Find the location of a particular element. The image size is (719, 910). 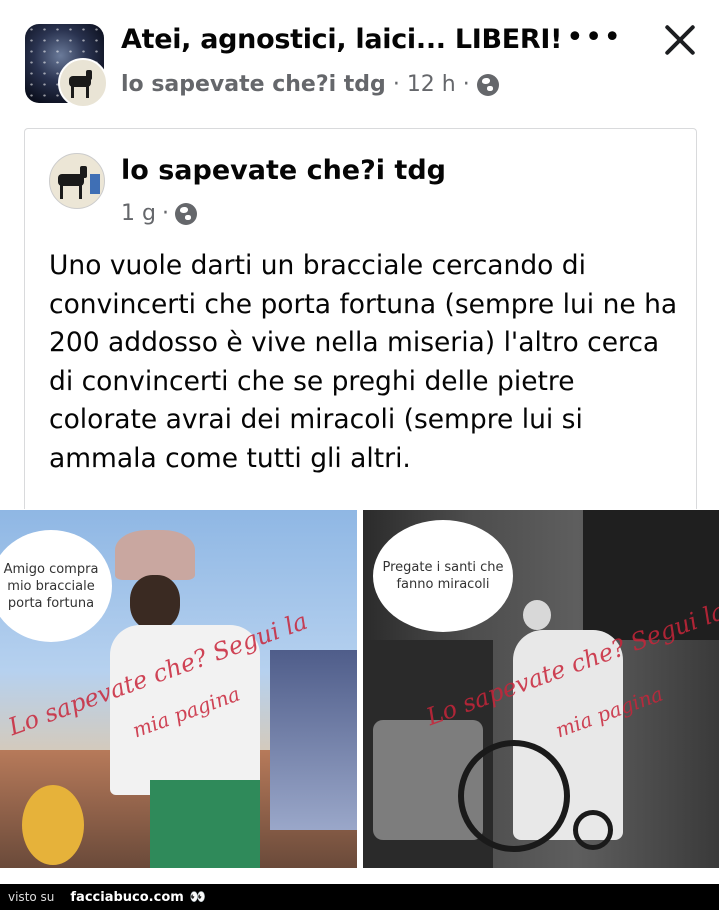

speech-bubble-left: Amigo compra mio bracciale porta fortuna is located at coordinates (56, 586).